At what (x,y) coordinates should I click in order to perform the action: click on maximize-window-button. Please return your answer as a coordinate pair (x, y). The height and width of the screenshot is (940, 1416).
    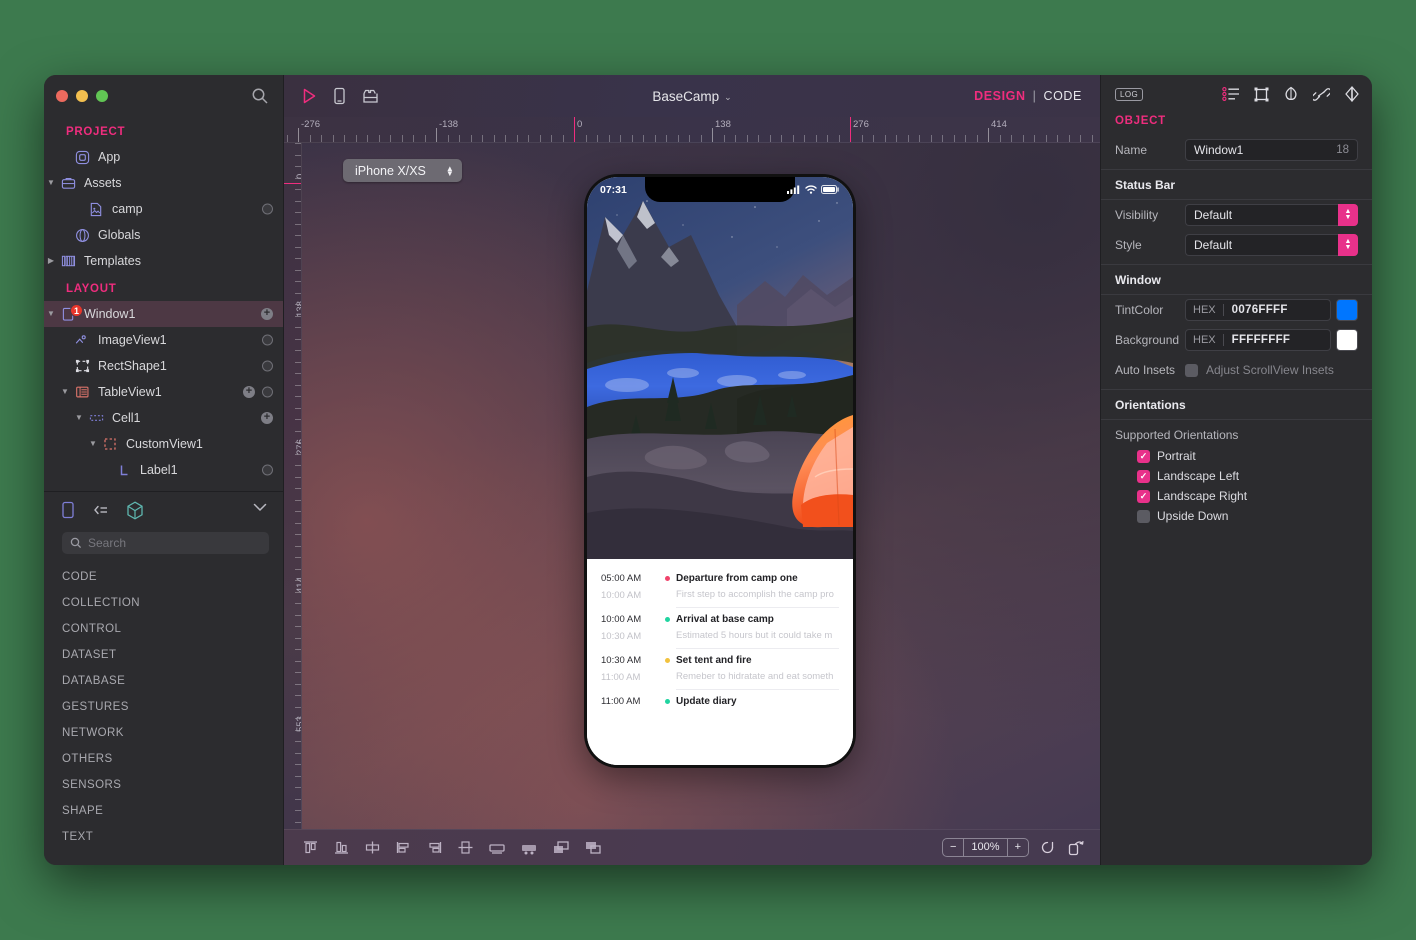
    Looking at the image, I should click on (102, 96).